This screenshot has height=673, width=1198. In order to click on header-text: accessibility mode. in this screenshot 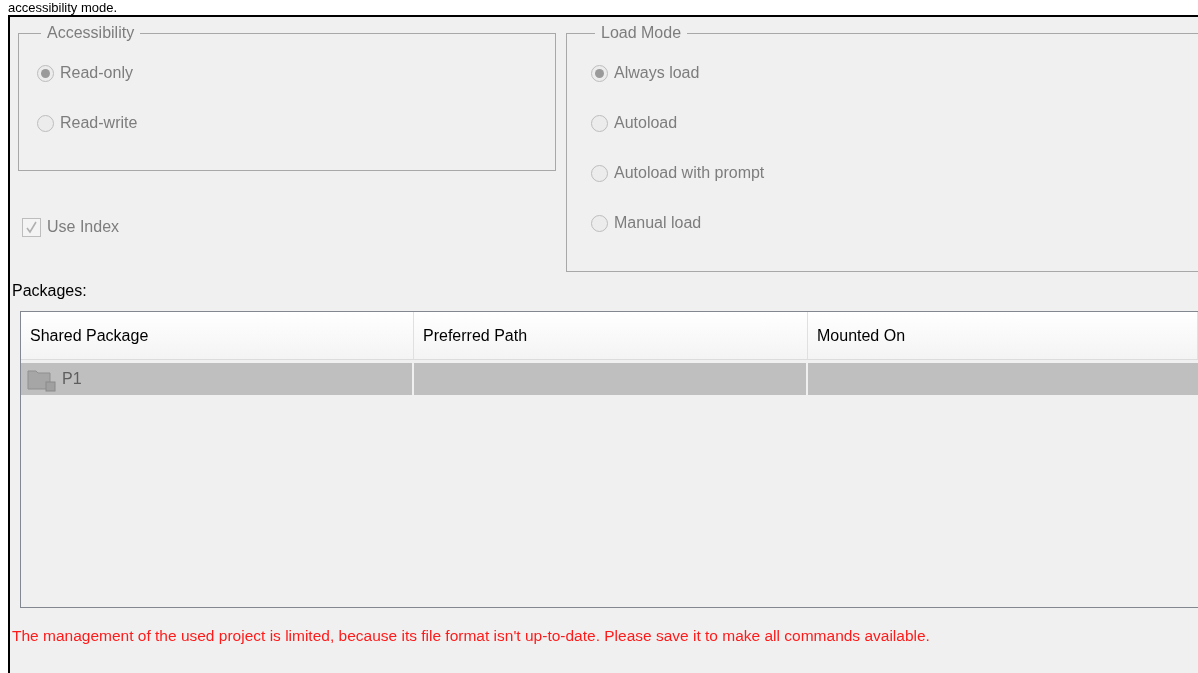, I will do `click(63, 7)`.